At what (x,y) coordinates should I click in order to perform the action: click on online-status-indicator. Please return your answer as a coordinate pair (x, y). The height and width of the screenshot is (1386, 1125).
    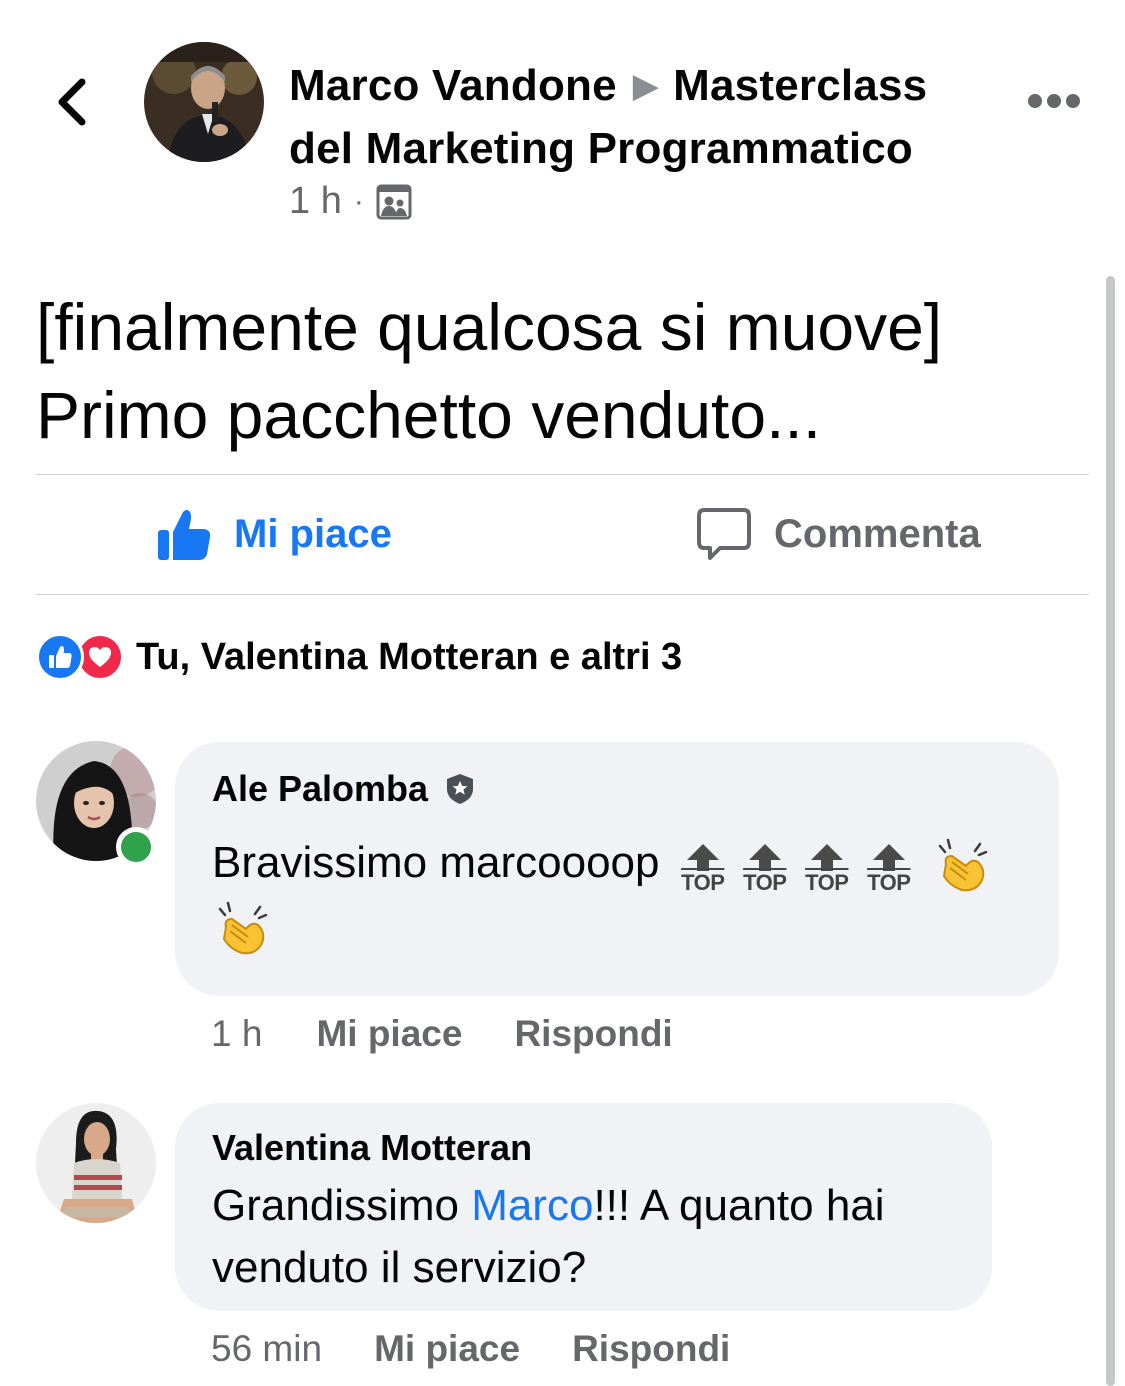
    Looking at the image, I should click on (136, 847).